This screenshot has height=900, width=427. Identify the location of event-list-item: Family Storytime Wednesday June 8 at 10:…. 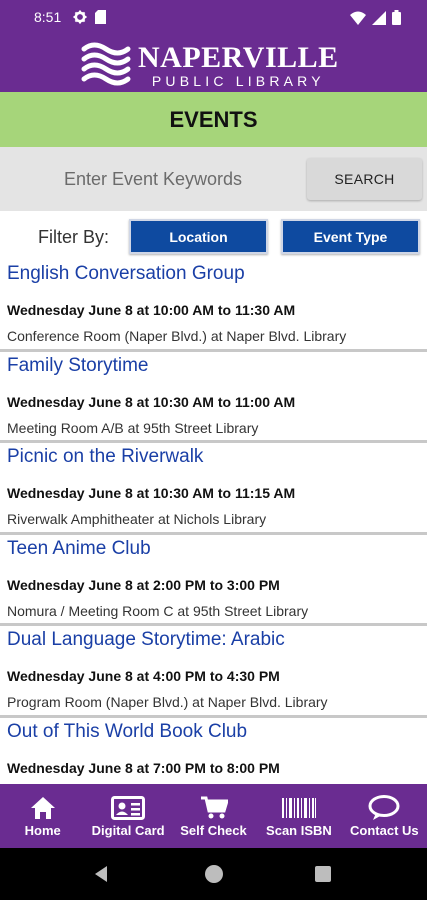
(213, 397).